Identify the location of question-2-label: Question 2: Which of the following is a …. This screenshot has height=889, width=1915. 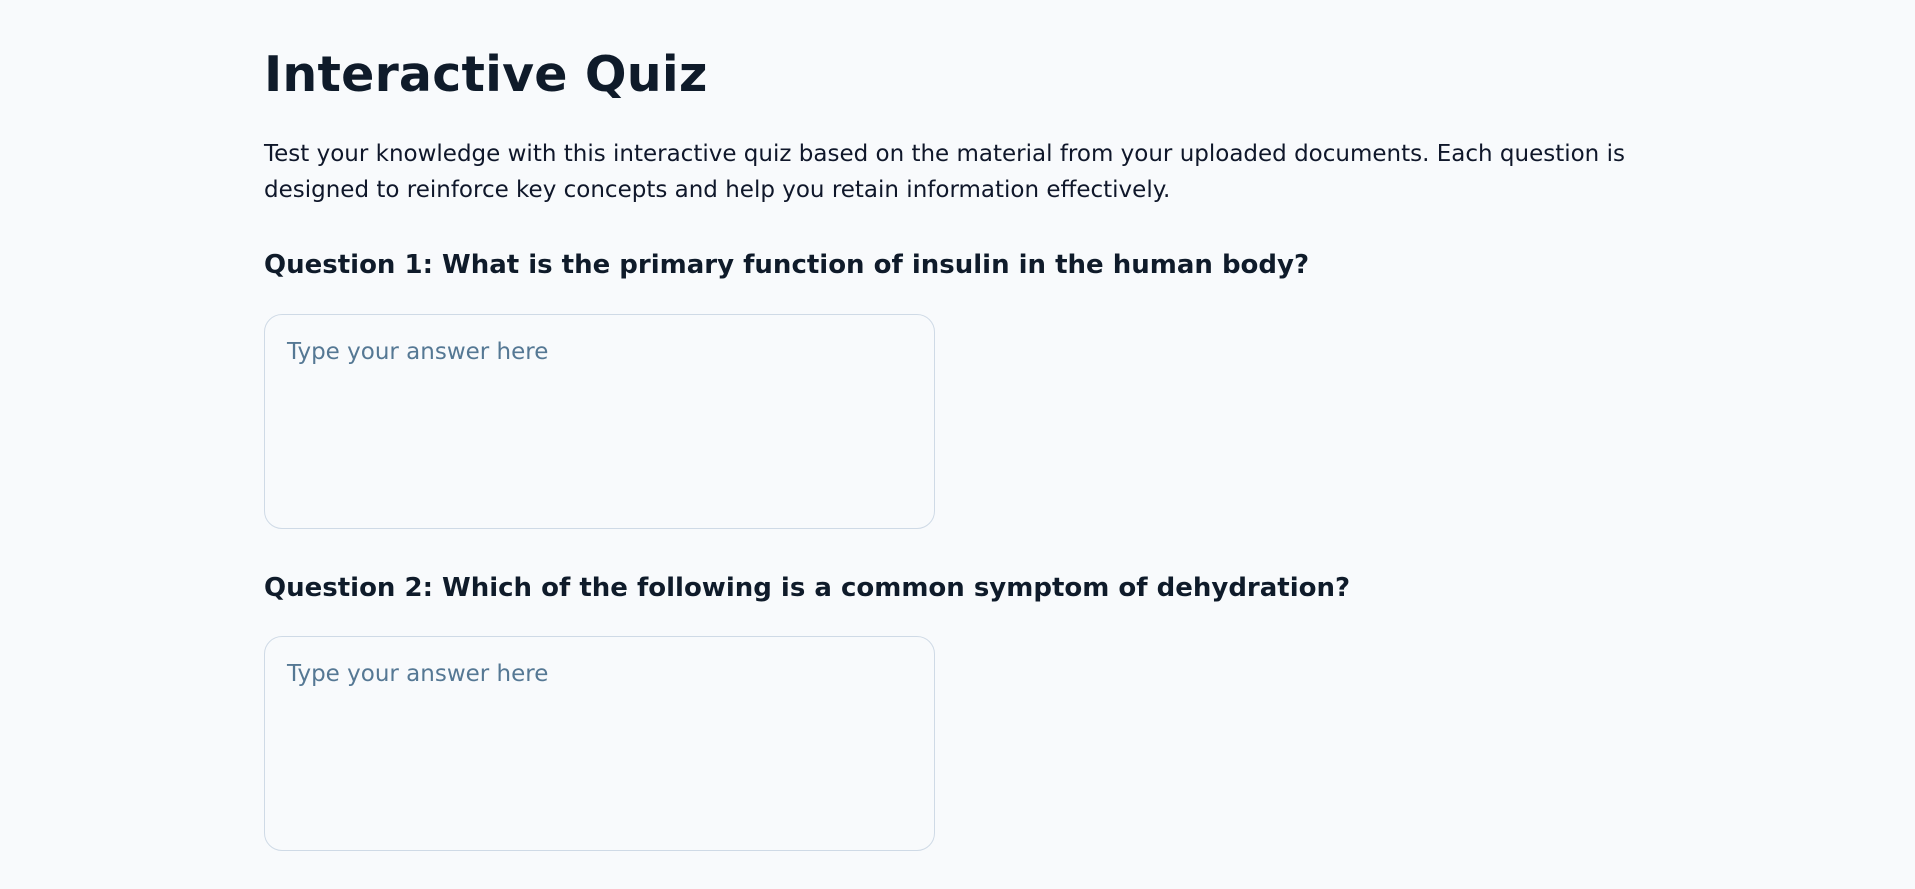
(807, 588).